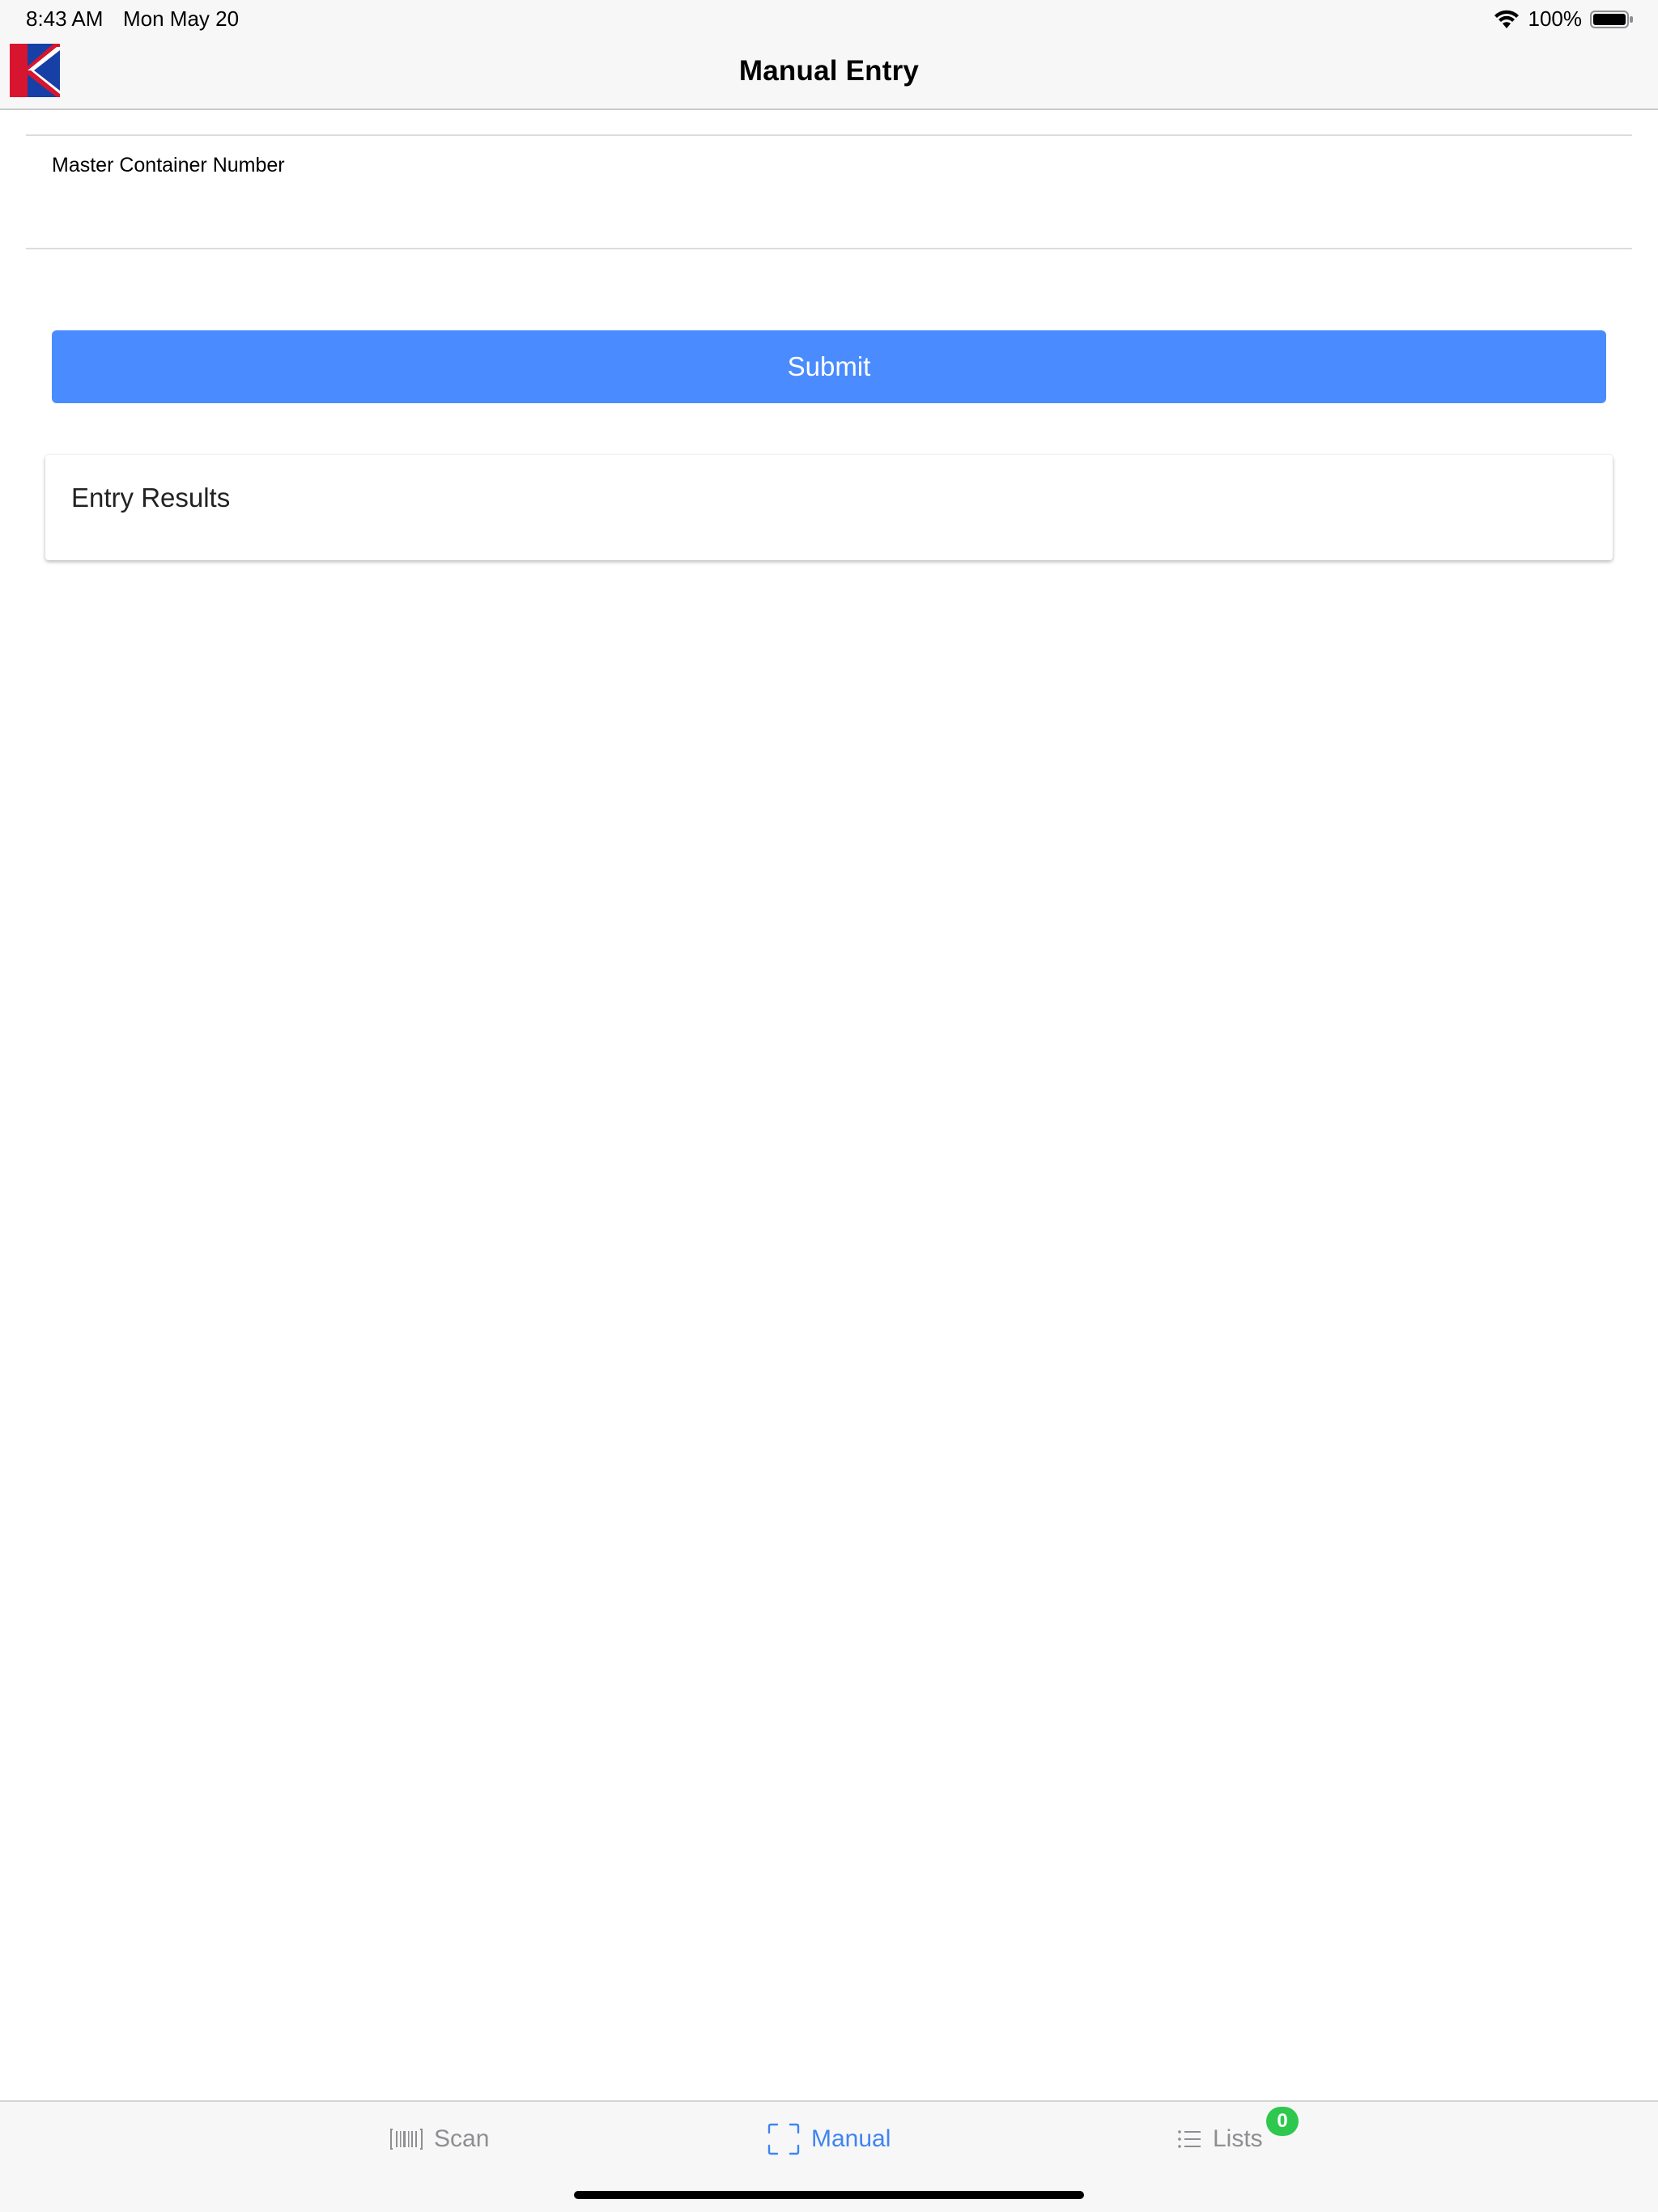 This screenshot has height=2212, width=1658. Describe the element at coordinates (829, 19) in the screenshot. I see `status-bar: 8:43 AM Mon May 20 100%` at that location.